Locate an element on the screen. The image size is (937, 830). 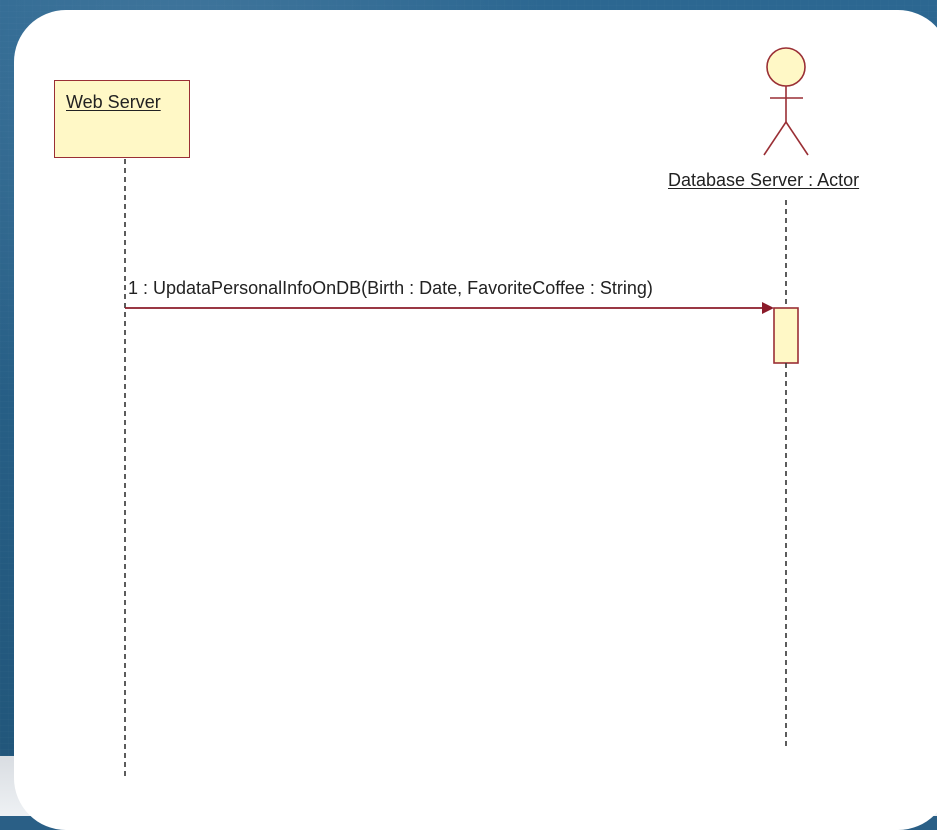
database-server-label: Database Server : Actor is located at coordinates (764, 180).